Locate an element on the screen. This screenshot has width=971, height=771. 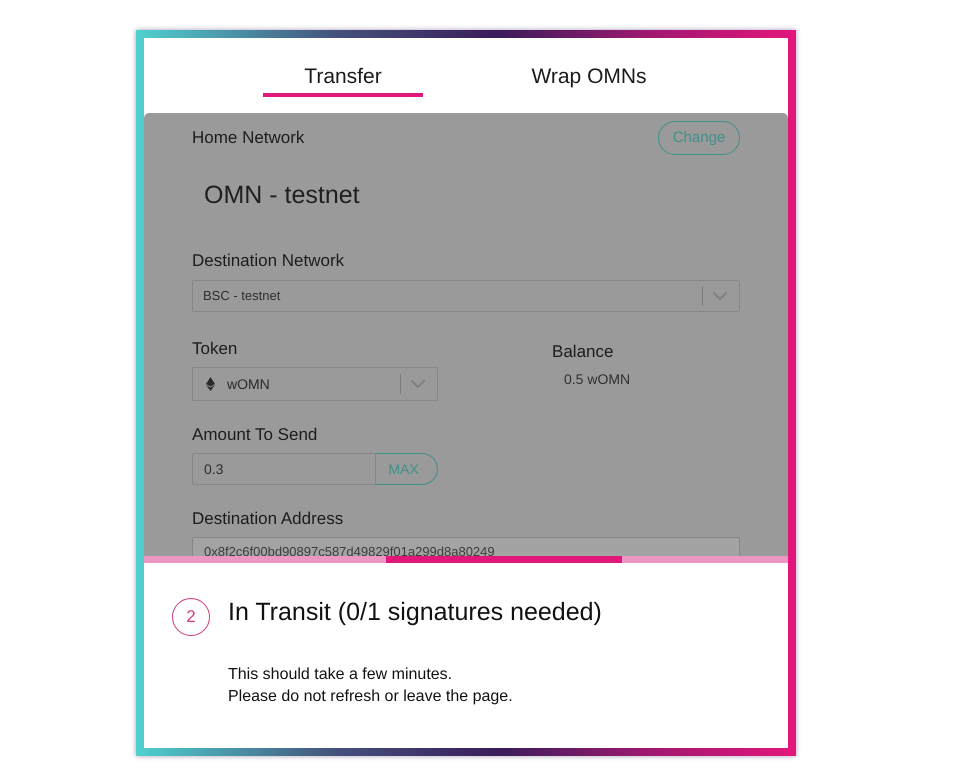
status-message: Please do not refresh or leave the page. is located at coordinates (371, 697).